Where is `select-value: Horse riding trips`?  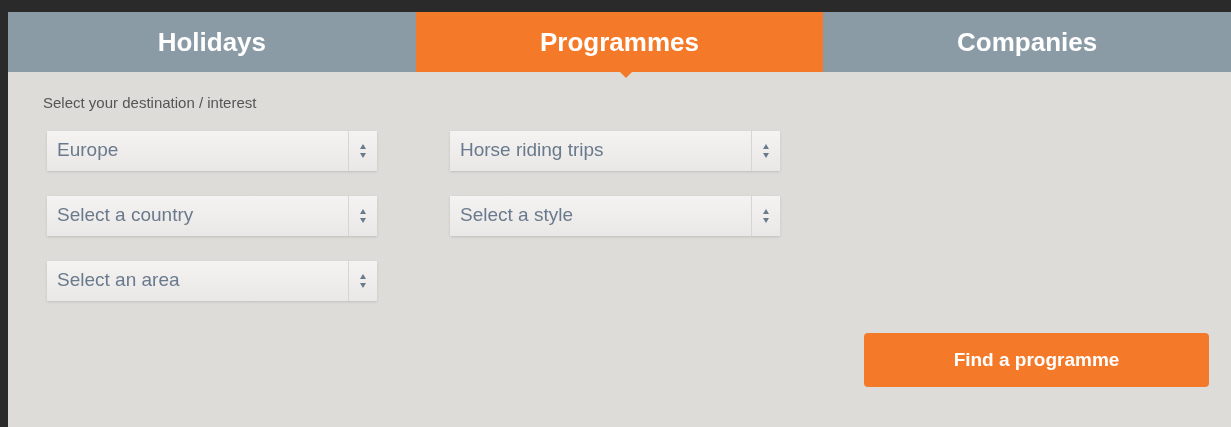 select-value: Horse riding trips is located at coordinates (532, 150).